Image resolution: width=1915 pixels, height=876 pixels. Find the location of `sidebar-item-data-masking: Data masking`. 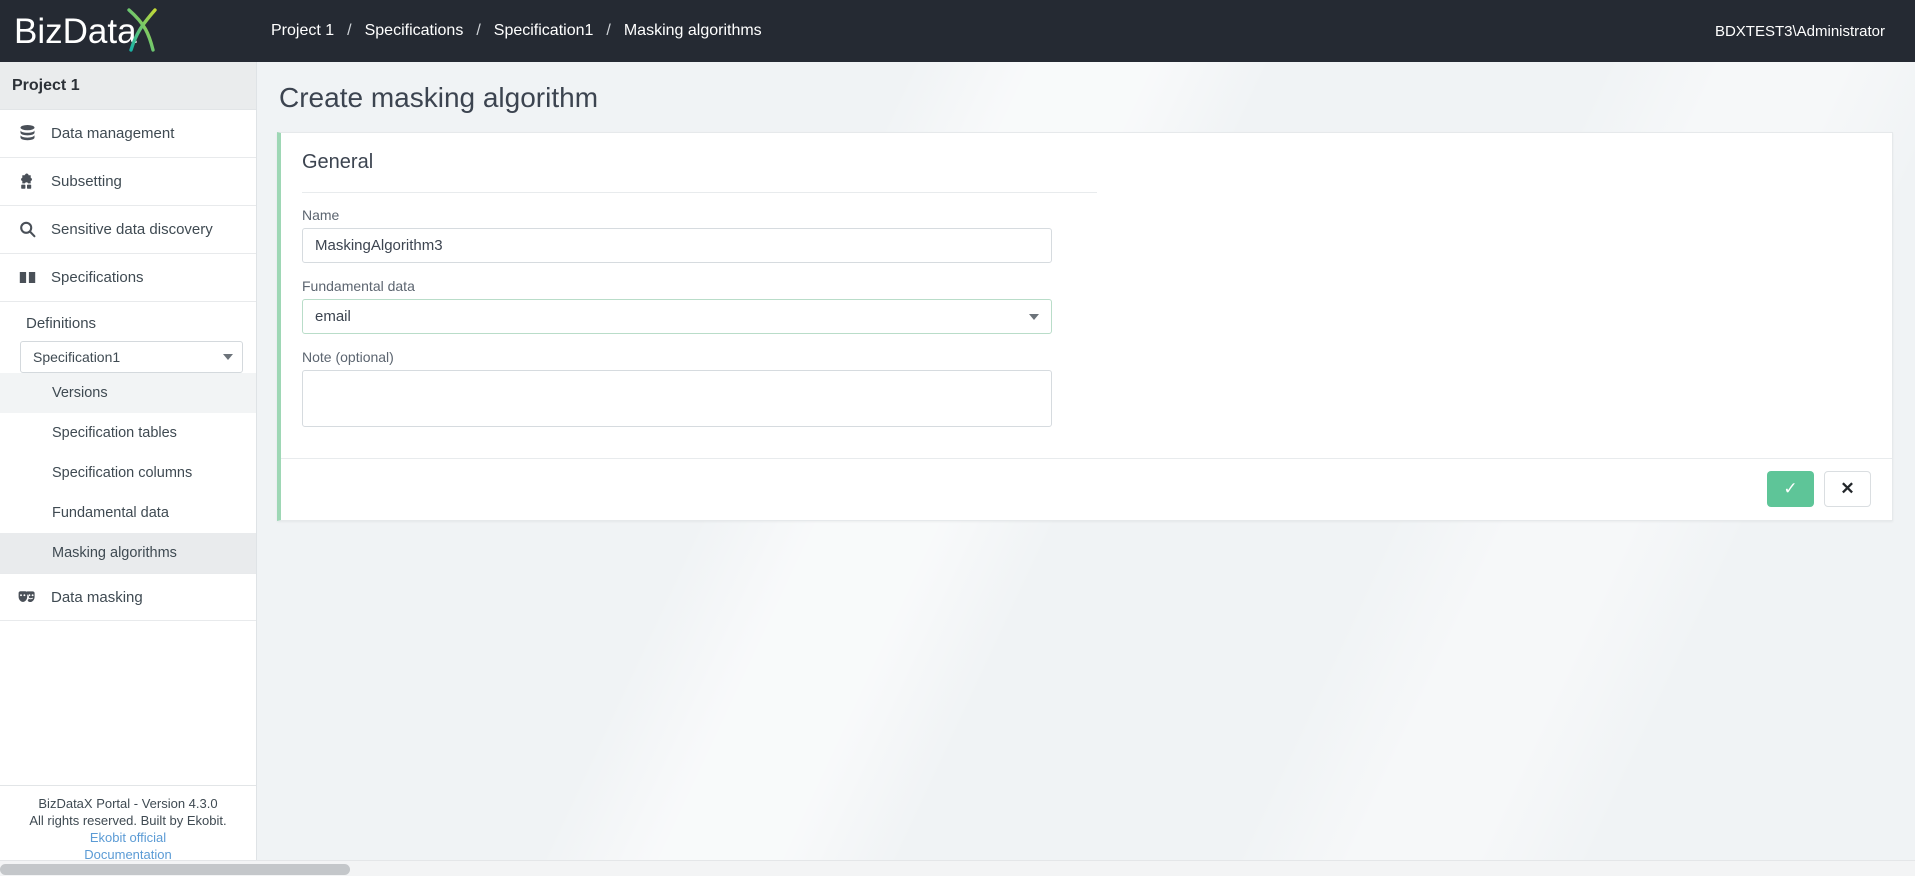

sidebar-item-data-masking: Data masking is located at coordinates (128, 597).